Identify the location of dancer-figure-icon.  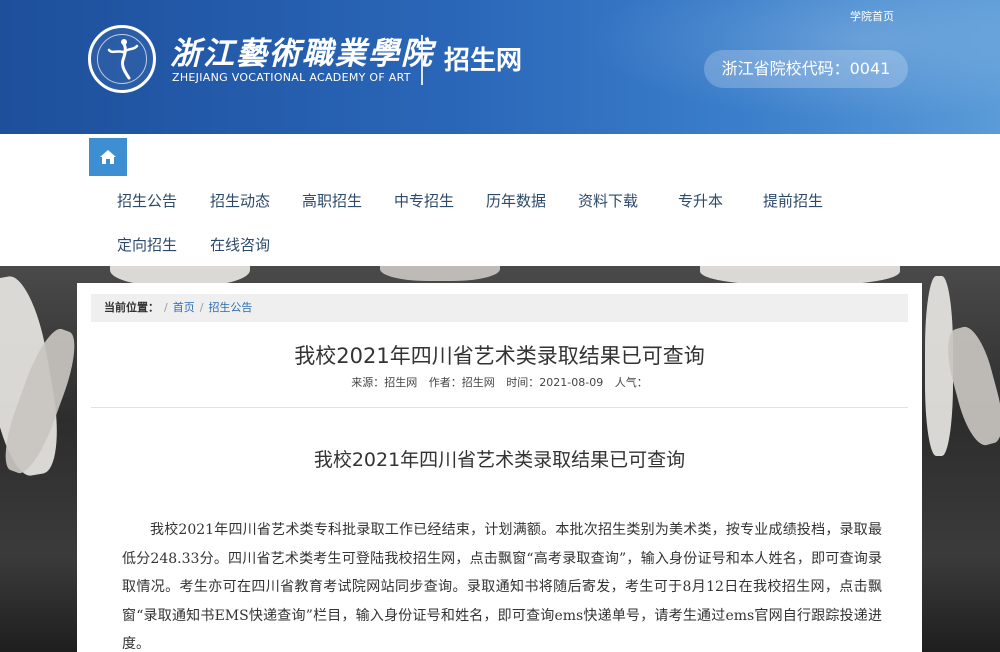
(123, 59).